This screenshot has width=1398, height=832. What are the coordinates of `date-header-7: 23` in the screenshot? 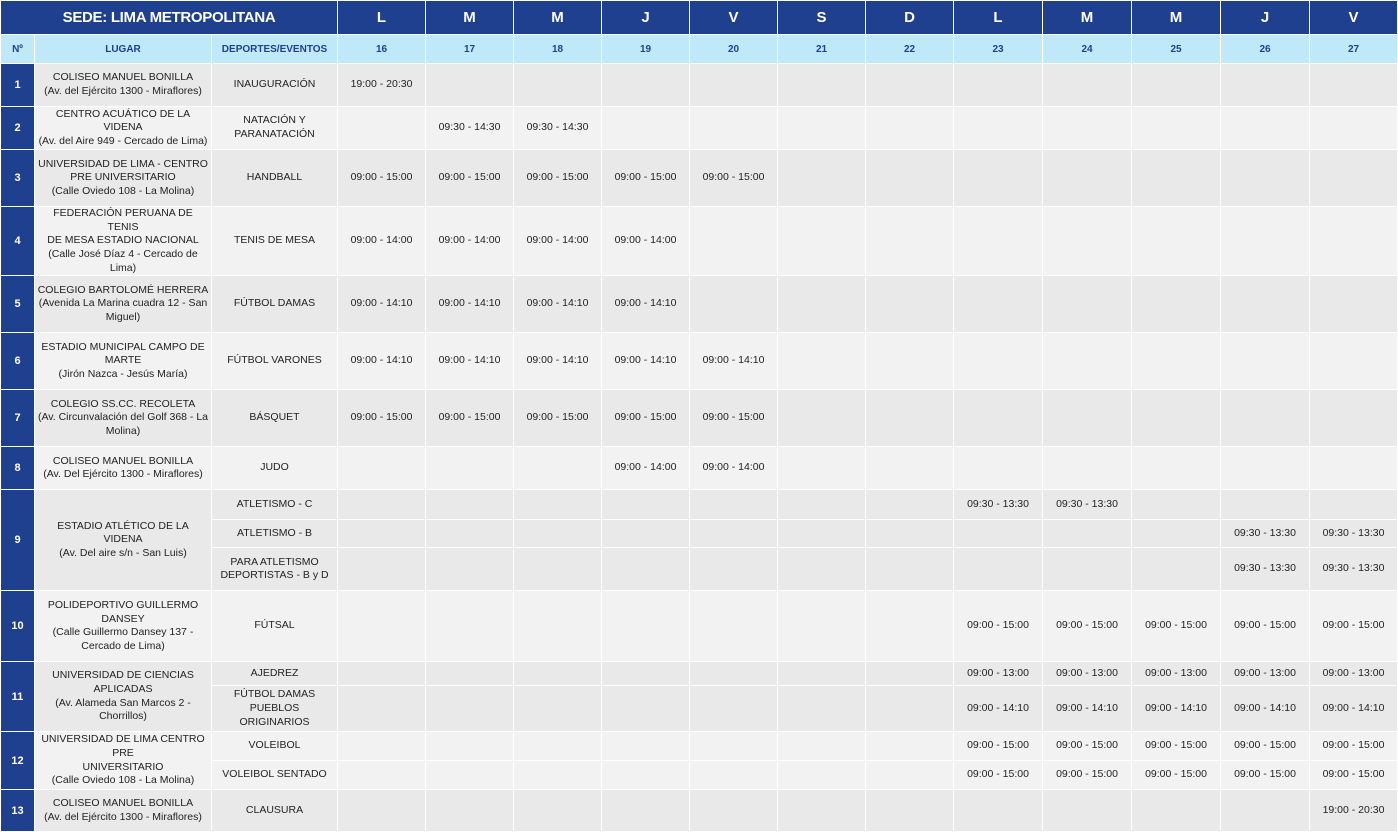 It's located at (998, 49).